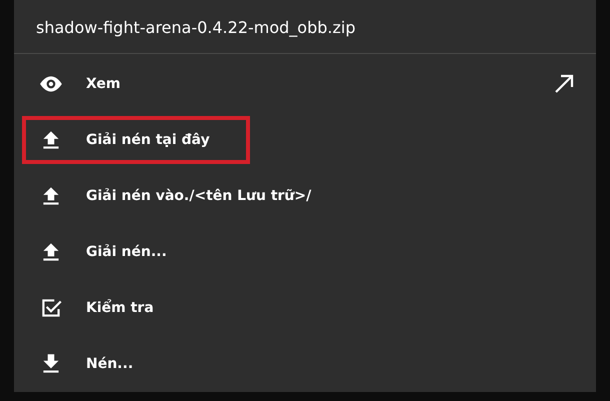  What do you see at coordinates (108, 308) in the screenshot?
I see `menu-item: Kiểm tra` at bounding box center [108, 308].